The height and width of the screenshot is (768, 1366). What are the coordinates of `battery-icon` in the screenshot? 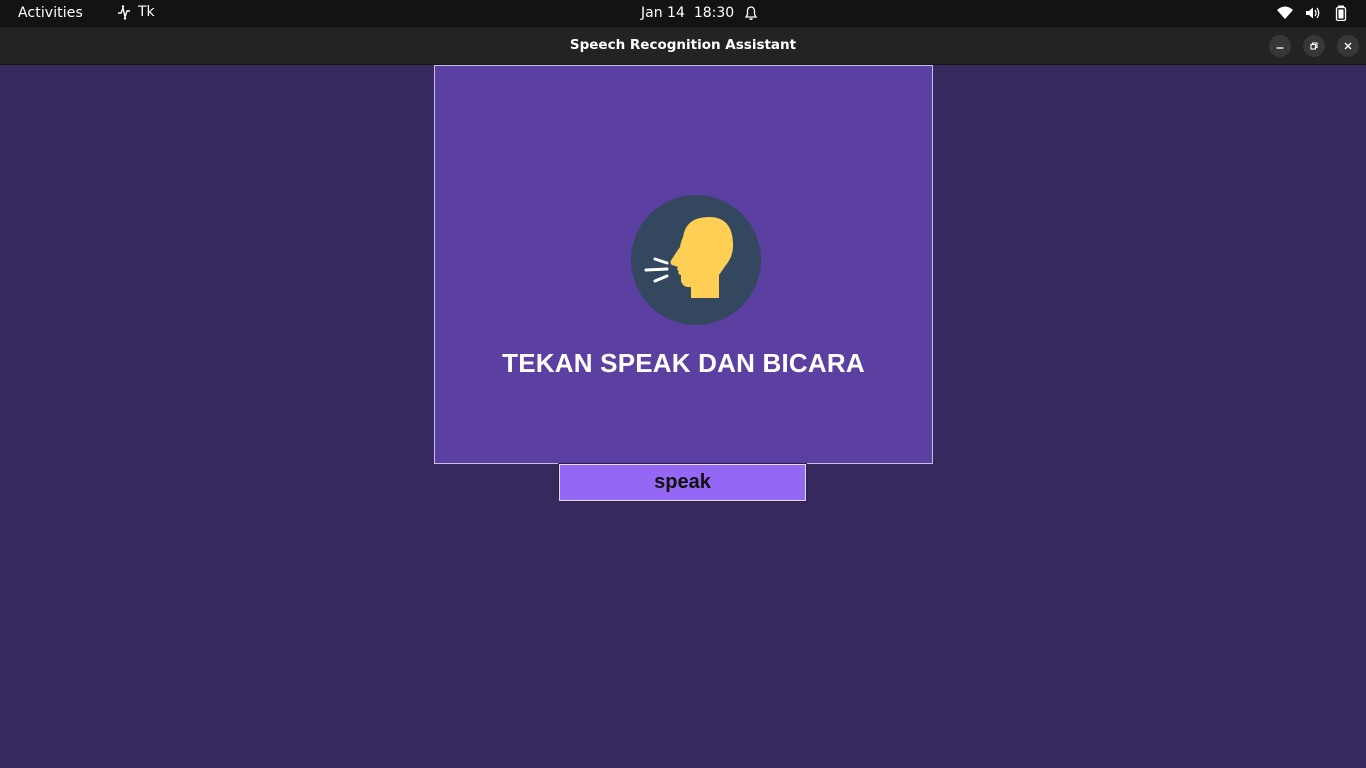 It's located at (1341, 13).